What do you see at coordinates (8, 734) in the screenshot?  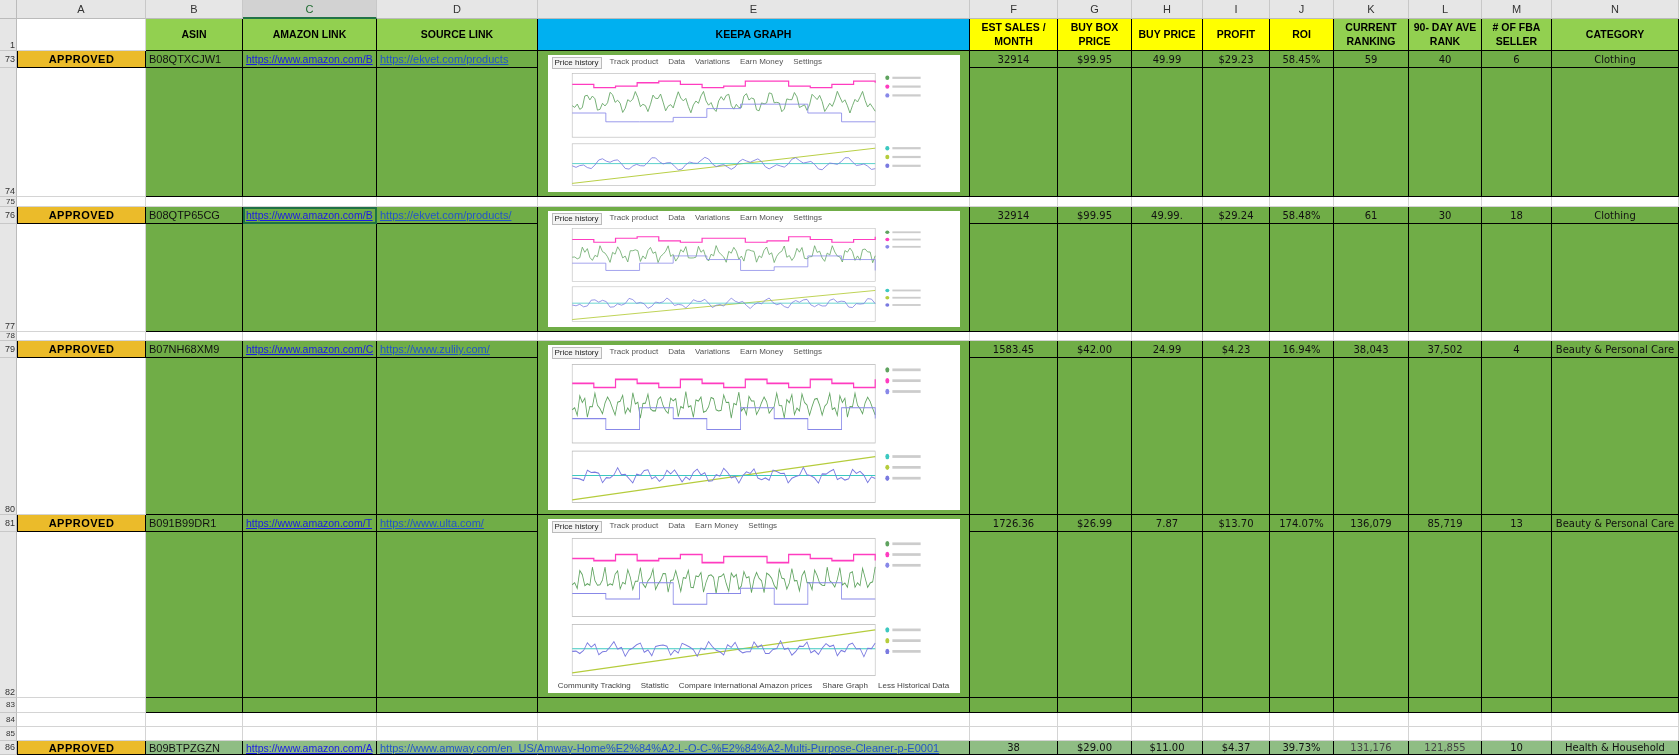 I see `row-number: 85` at bounding box center [8, 734].